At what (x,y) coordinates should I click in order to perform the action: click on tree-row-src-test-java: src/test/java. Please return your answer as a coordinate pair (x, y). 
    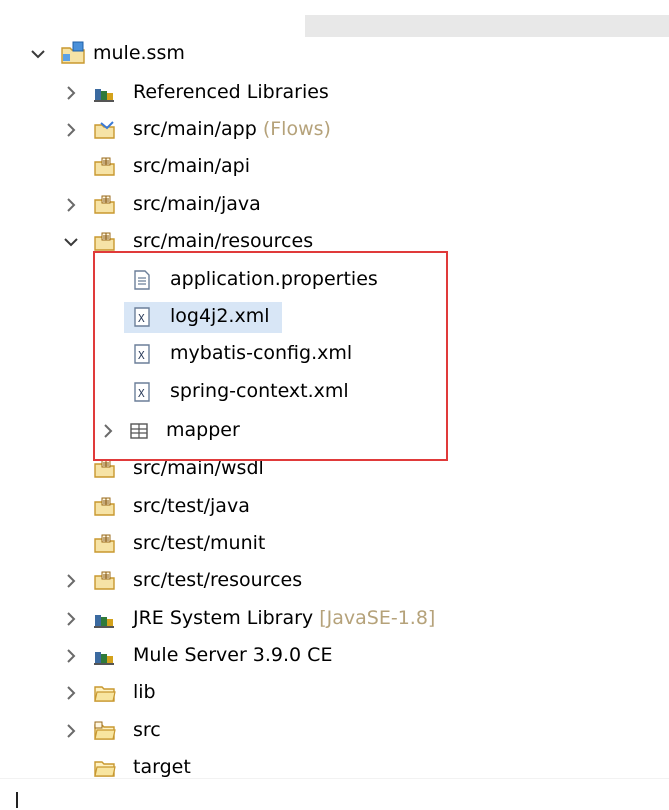
    Looking at the image, I should click on (334, 507).